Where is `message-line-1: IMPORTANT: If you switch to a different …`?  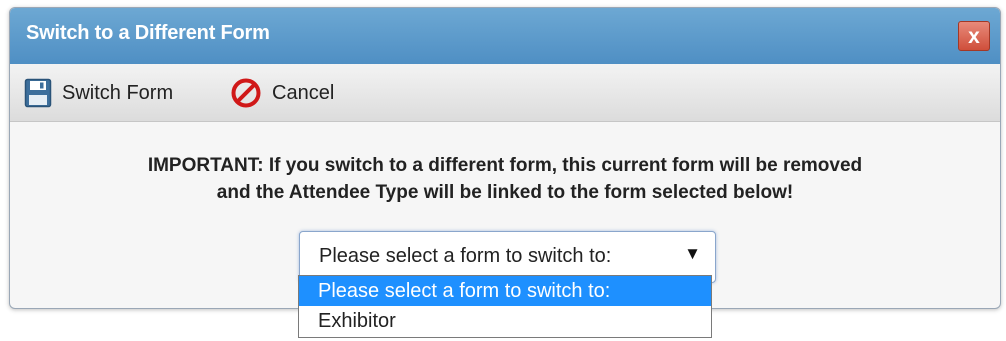
message-line-1: IMPORTANT: If you switch to a different … is located at coordinates (505, 165).